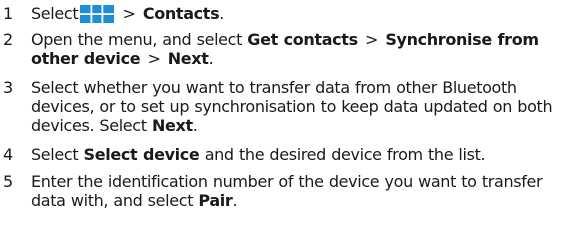  Describe the element at coordinates (299, 15) in the screenshot. I see `step-text: Select > Contacts.` at that location.